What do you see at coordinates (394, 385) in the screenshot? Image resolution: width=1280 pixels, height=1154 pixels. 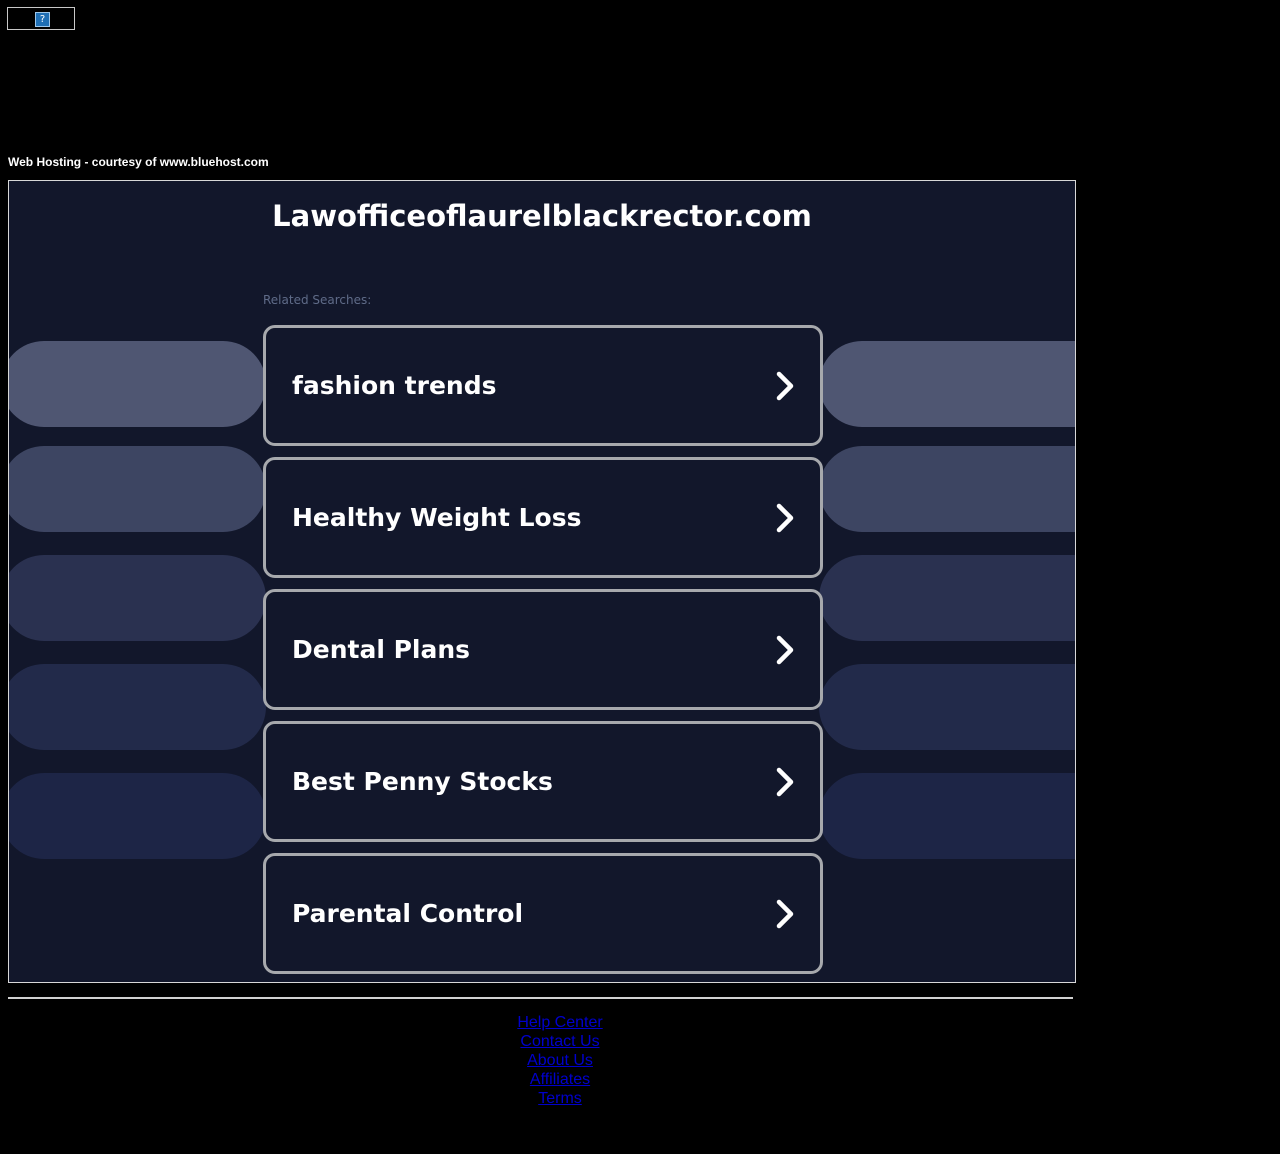 I see `search-link-label: fashion trends` at bounding box center [394, 385].